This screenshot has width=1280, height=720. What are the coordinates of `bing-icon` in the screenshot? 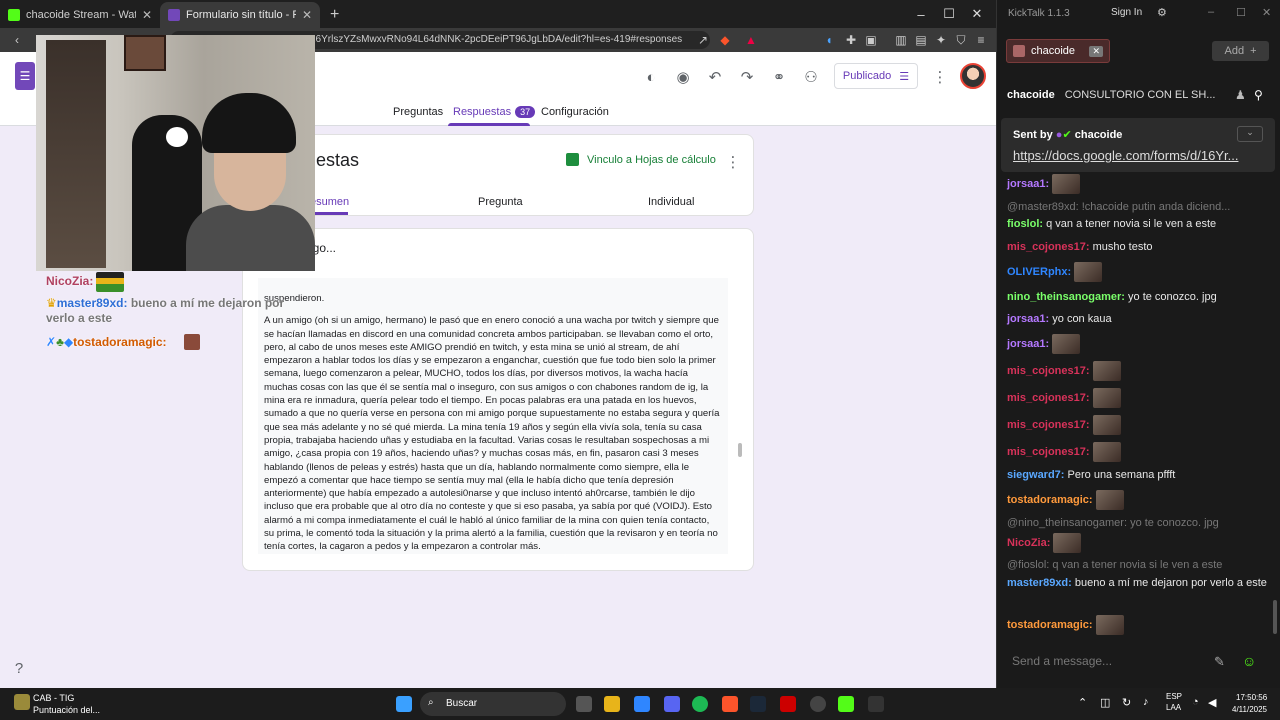 It's located at (642, 704).